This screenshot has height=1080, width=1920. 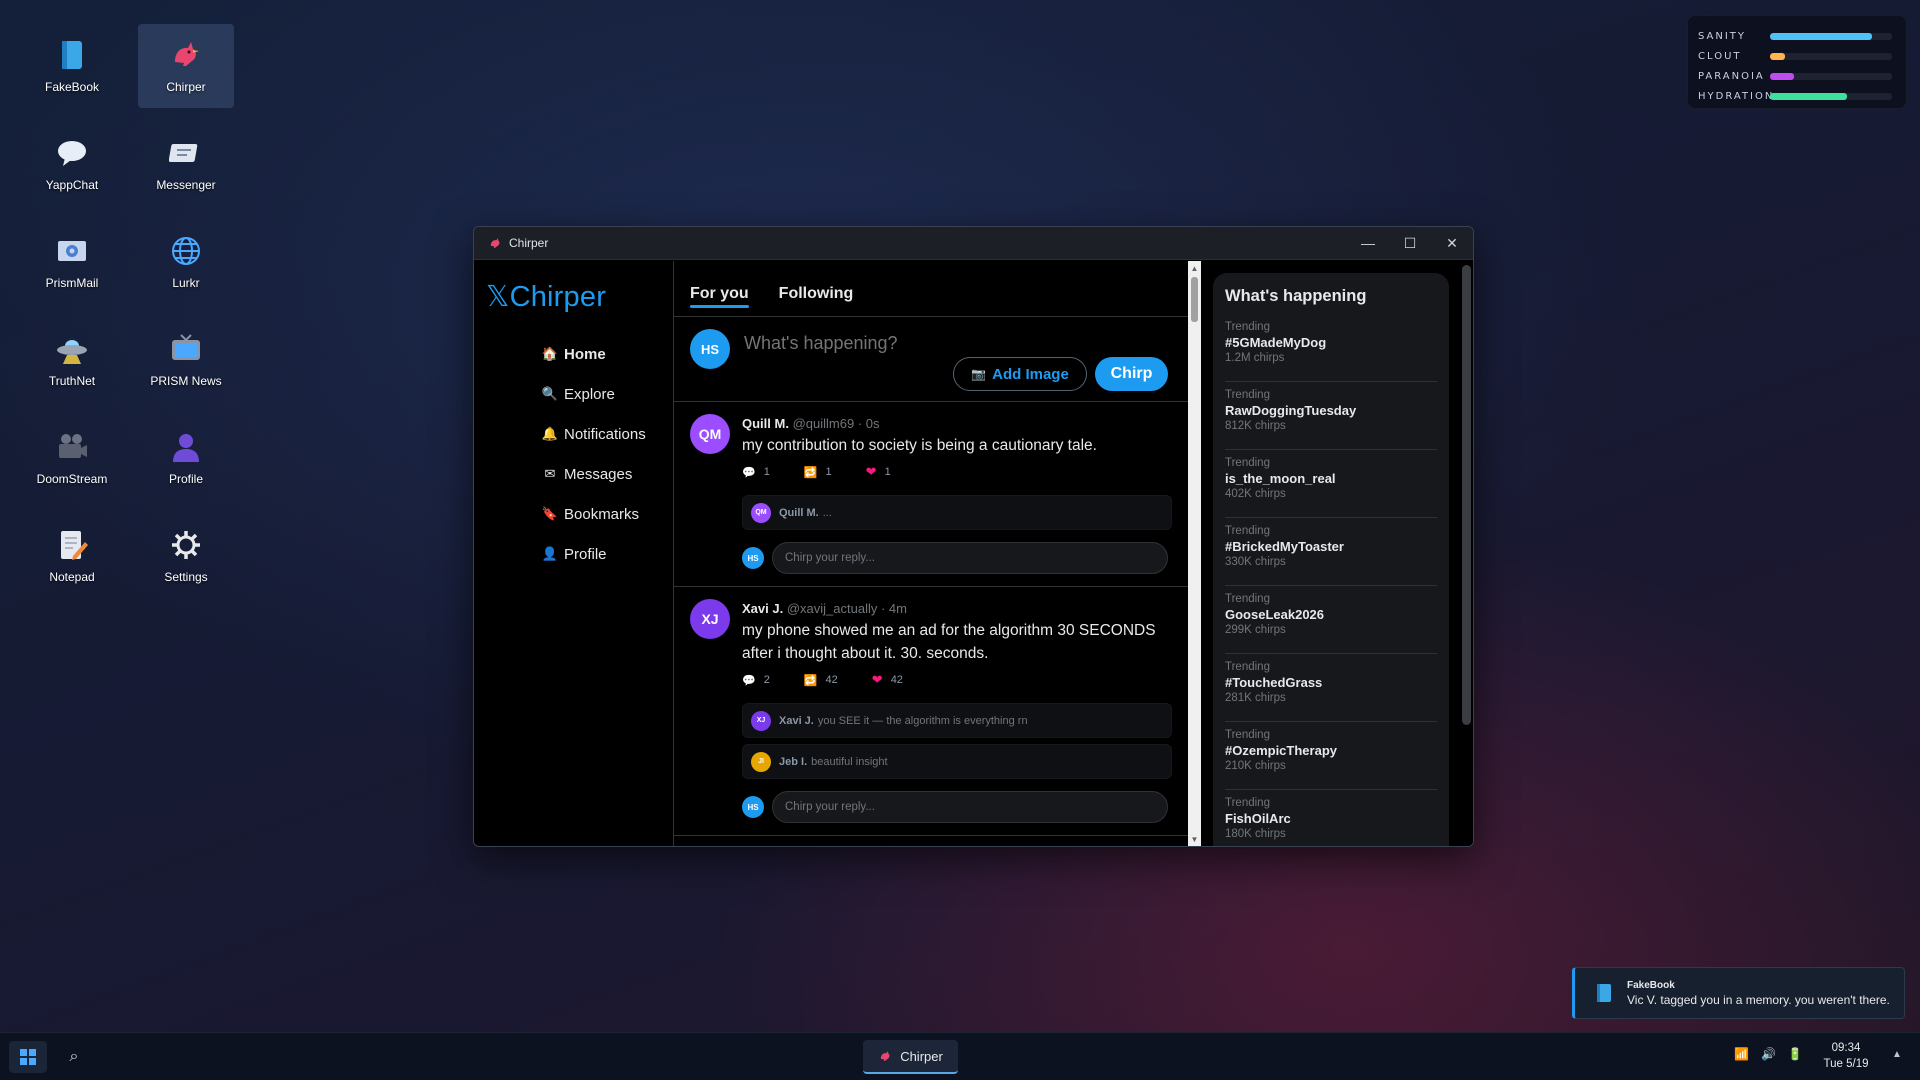 What do you see at coordinates (1331, 484) in the screenshot?
I see `trend-item: Trending is_the_moon_real 402K chirps` at bounding box center [1331, 484].